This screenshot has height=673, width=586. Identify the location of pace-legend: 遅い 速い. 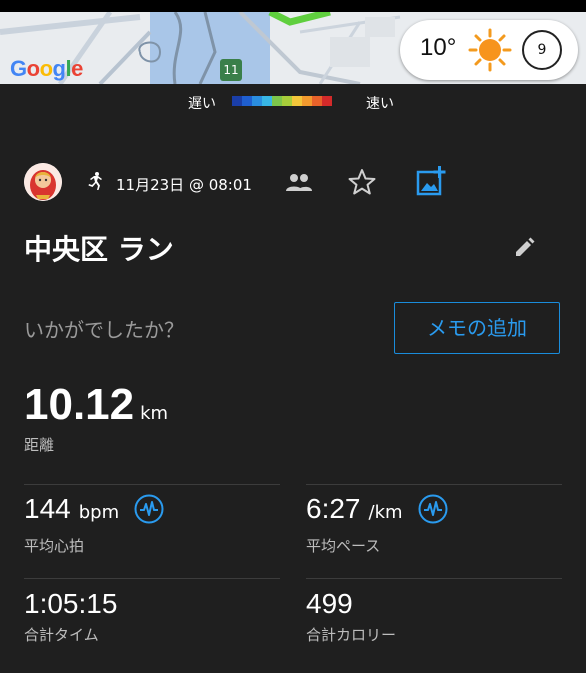
(293, 102).